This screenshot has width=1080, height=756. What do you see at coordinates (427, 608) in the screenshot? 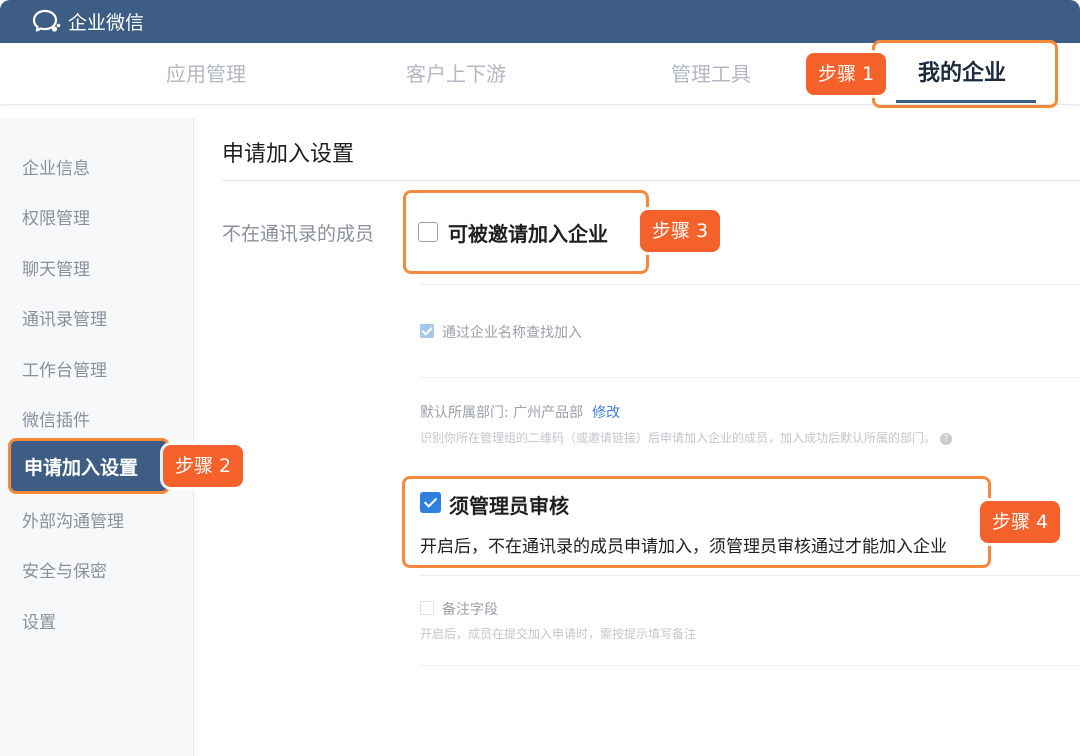
I see `remark-checkbox` at bounding box center [427, 608].